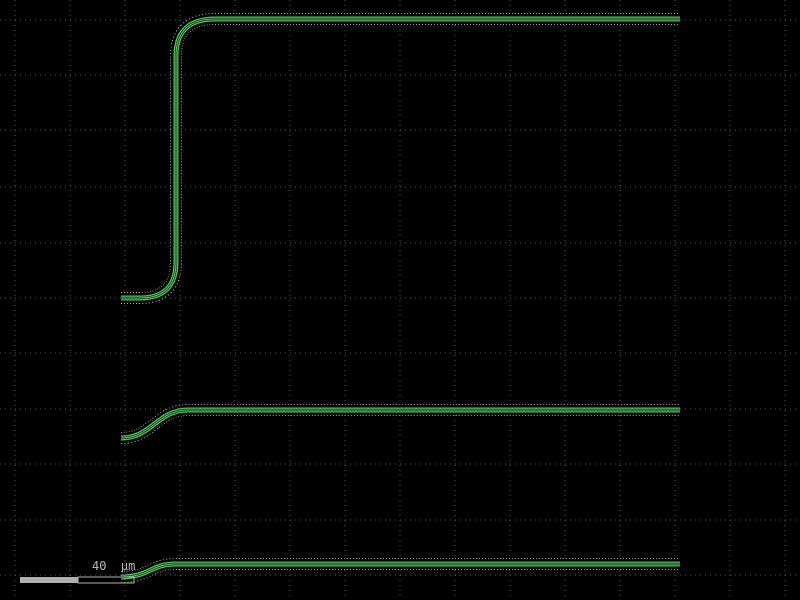  Describe the element at coordinates (99, 566) in the screenshot. I see `scale-bar-value: 40` at that location.